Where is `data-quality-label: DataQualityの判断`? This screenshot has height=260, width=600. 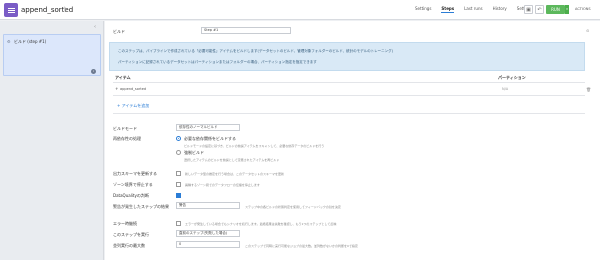 data-quality-label: DataQualityの判断 is located at coordinates (131, 195).